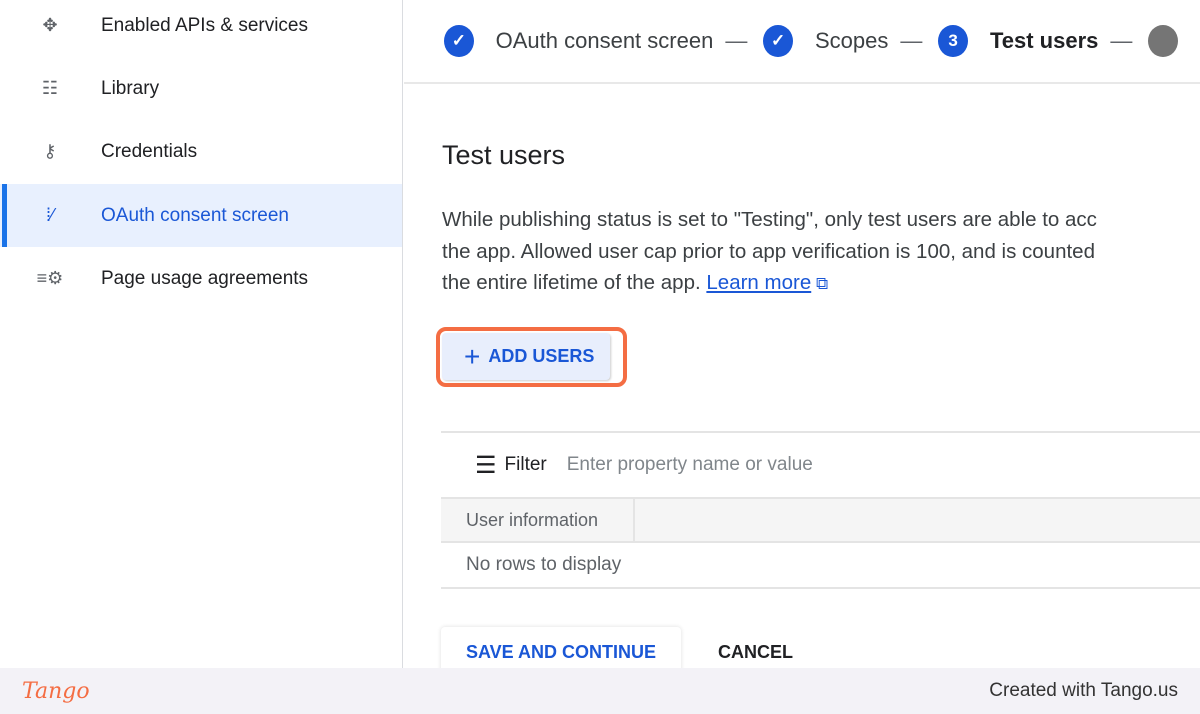  Describe the element at coordinates (50, 88) in the screenshot. I see `library-icon: ☷` at that location.